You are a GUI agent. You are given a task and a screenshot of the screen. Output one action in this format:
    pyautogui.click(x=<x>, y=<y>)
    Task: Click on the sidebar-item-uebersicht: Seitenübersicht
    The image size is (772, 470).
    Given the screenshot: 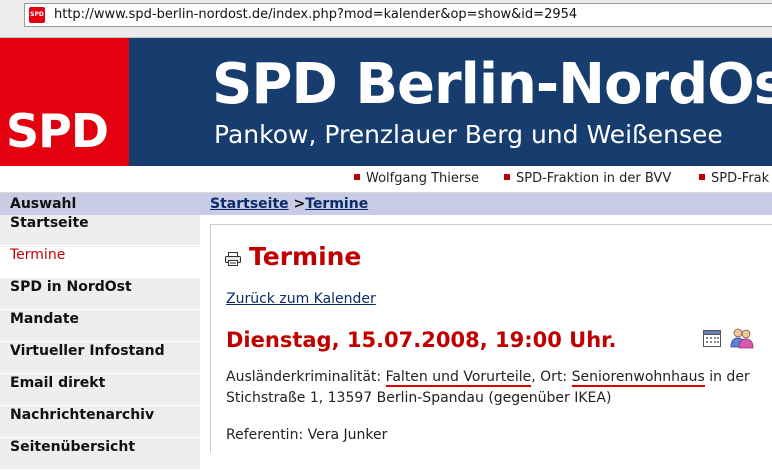 What is the action you would take?
    pyautogui.click(x=100, y=454)
    